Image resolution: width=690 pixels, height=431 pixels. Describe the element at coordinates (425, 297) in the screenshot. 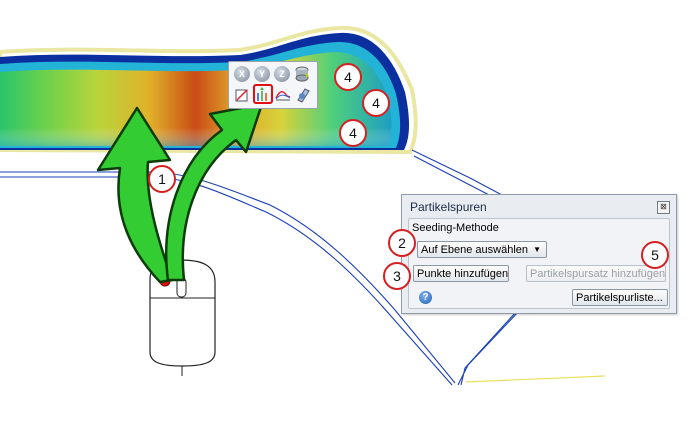

I see `help-icon: ?` at that location.